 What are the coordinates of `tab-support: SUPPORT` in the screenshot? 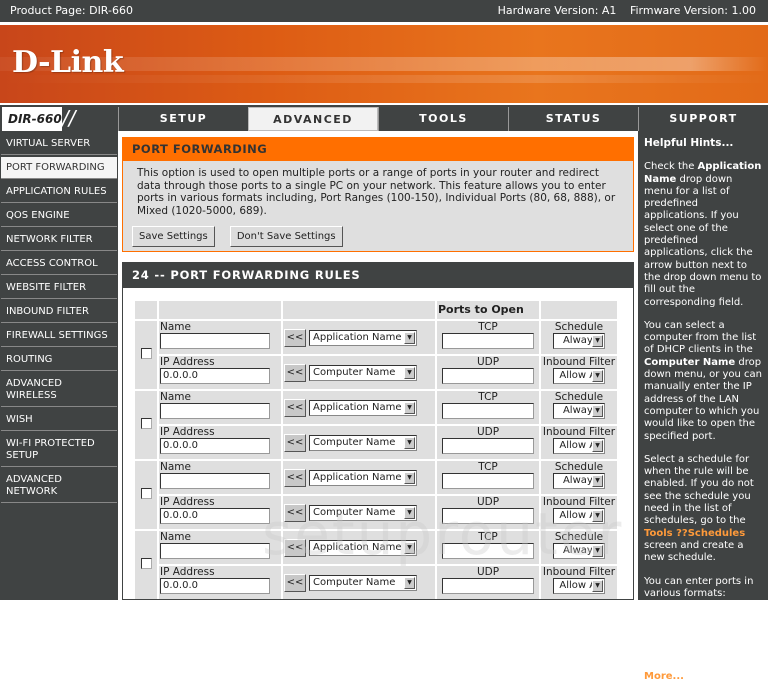 It's located at (703, 119).